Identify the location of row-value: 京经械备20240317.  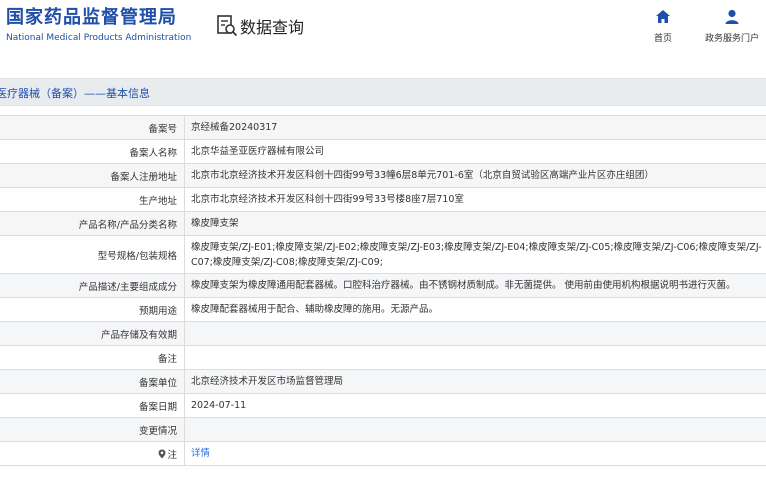
(234, 127).